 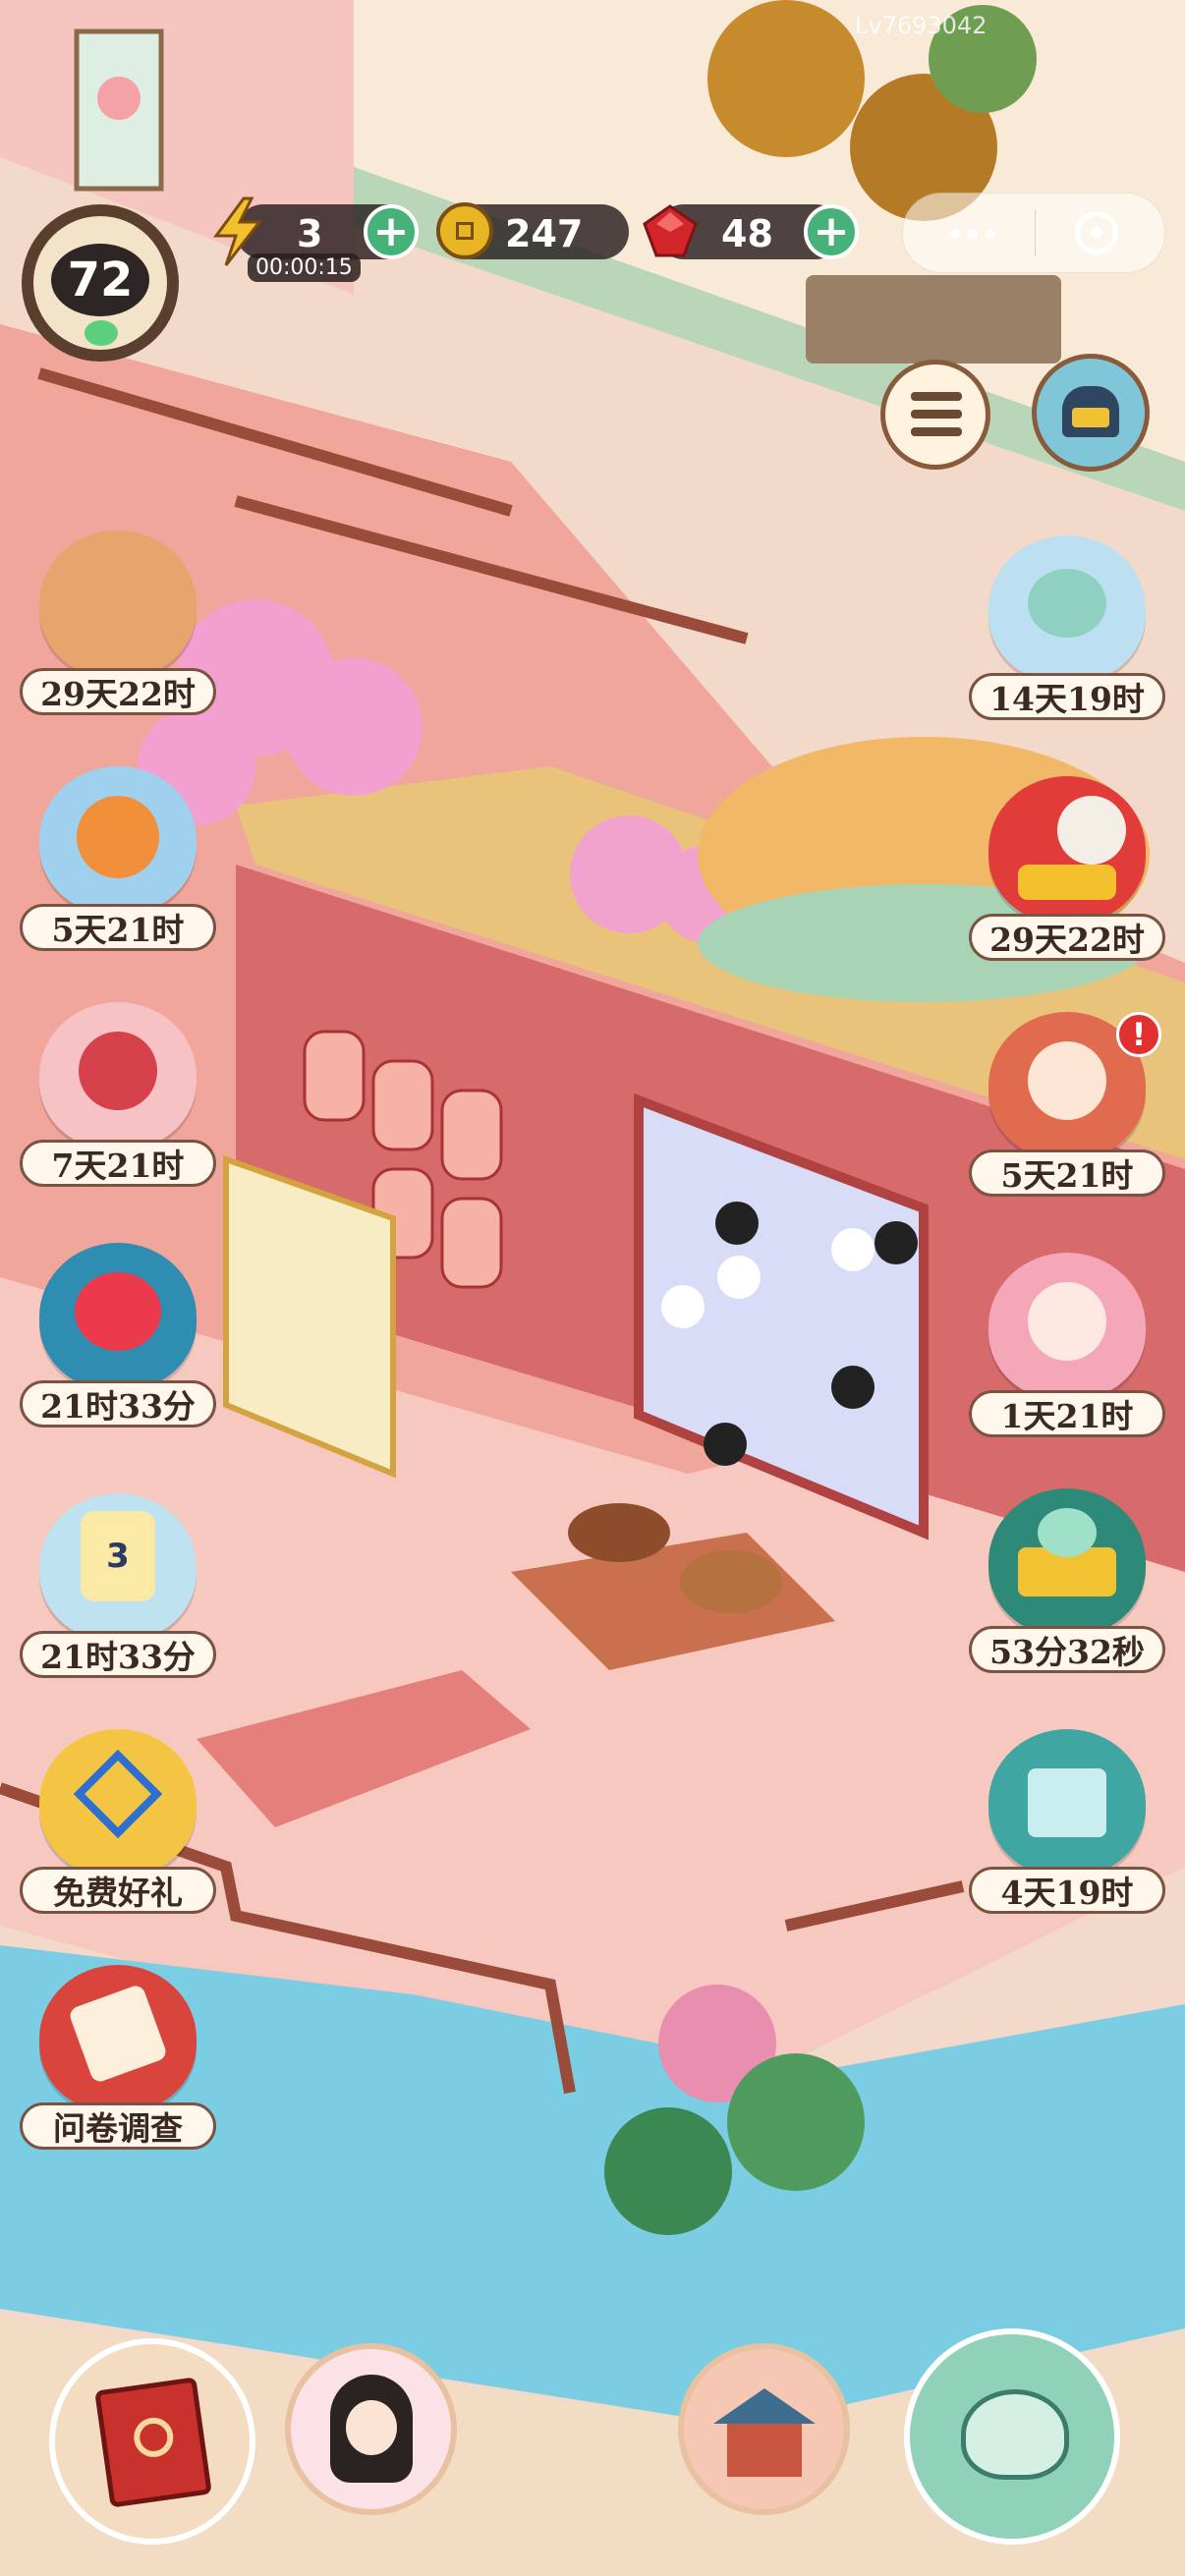 I want to click on leaf-icon, so click(x=102, y=333).